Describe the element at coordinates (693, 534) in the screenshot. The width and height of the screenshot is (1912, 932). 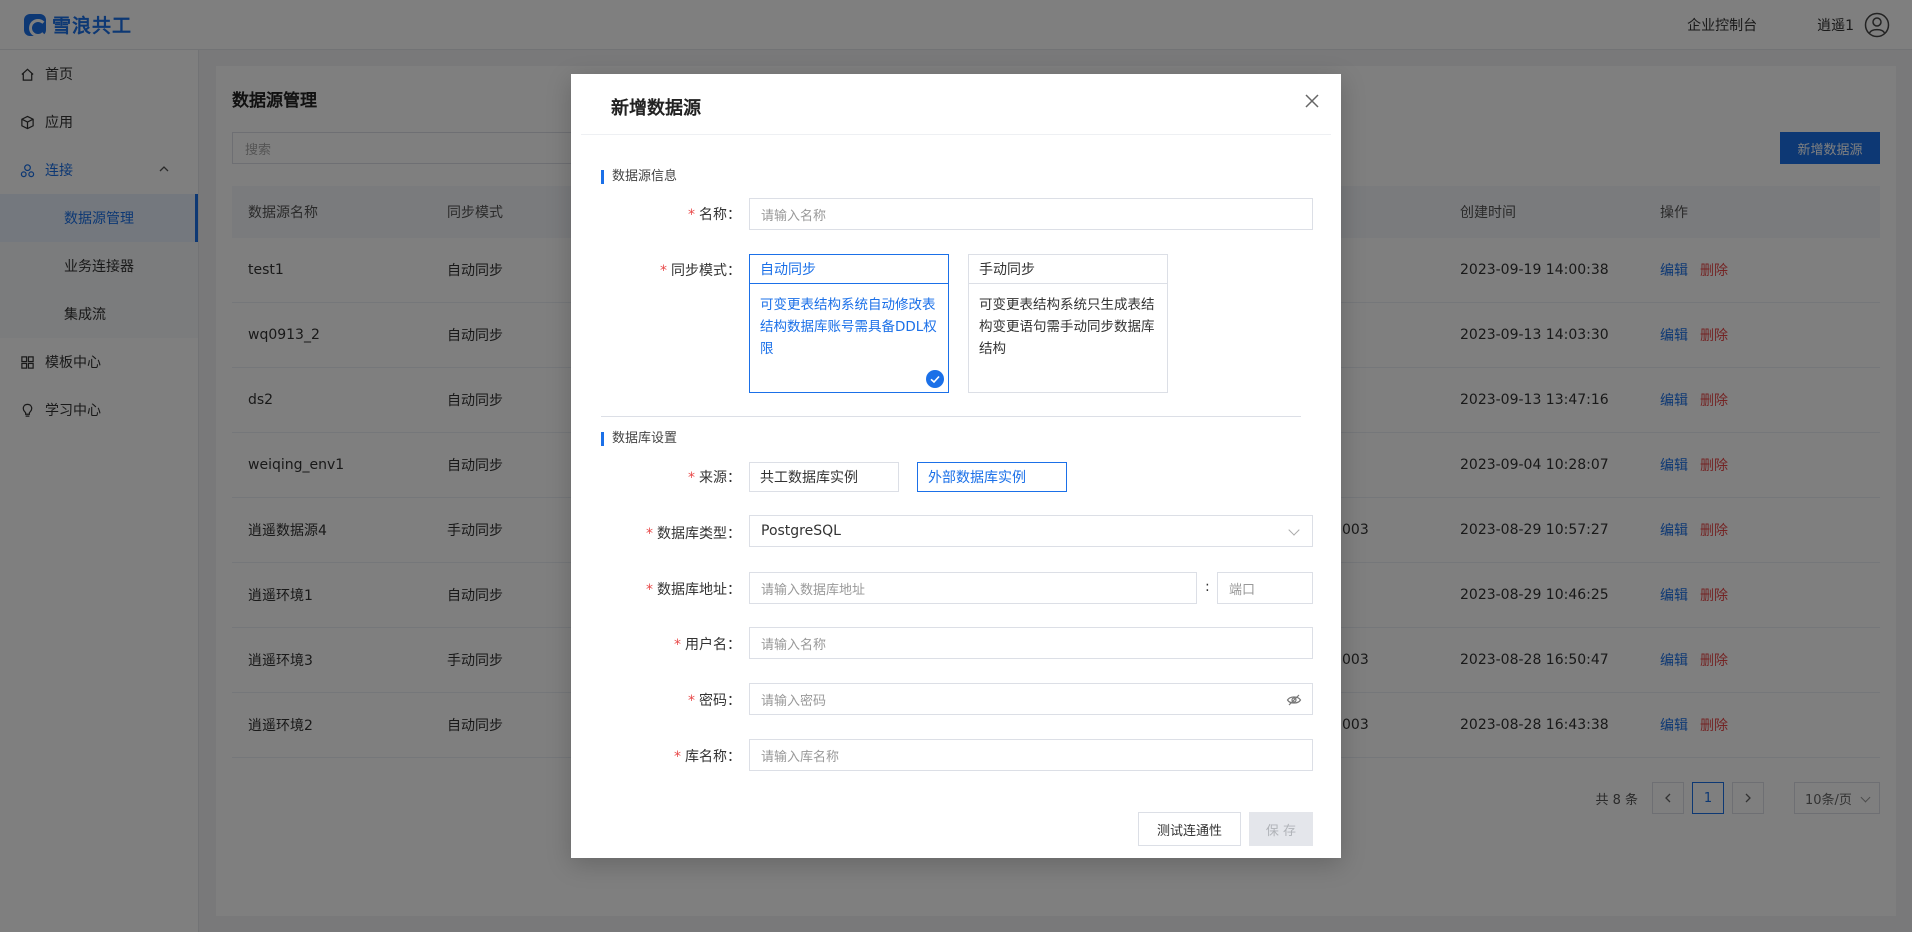
I see `db-type-label: * 数据库类型：` at that location.